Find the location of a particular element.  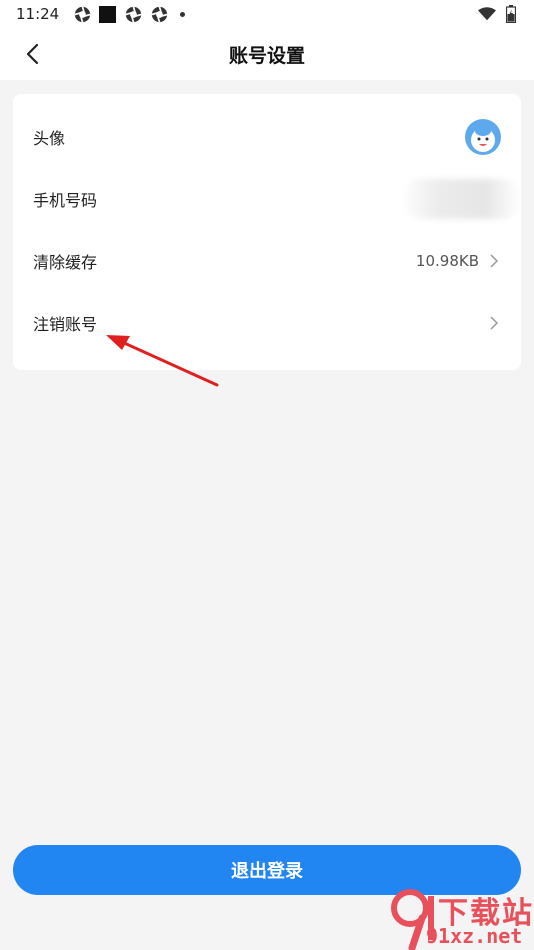

blurred-phone-number is located at coordinates (461, 199).